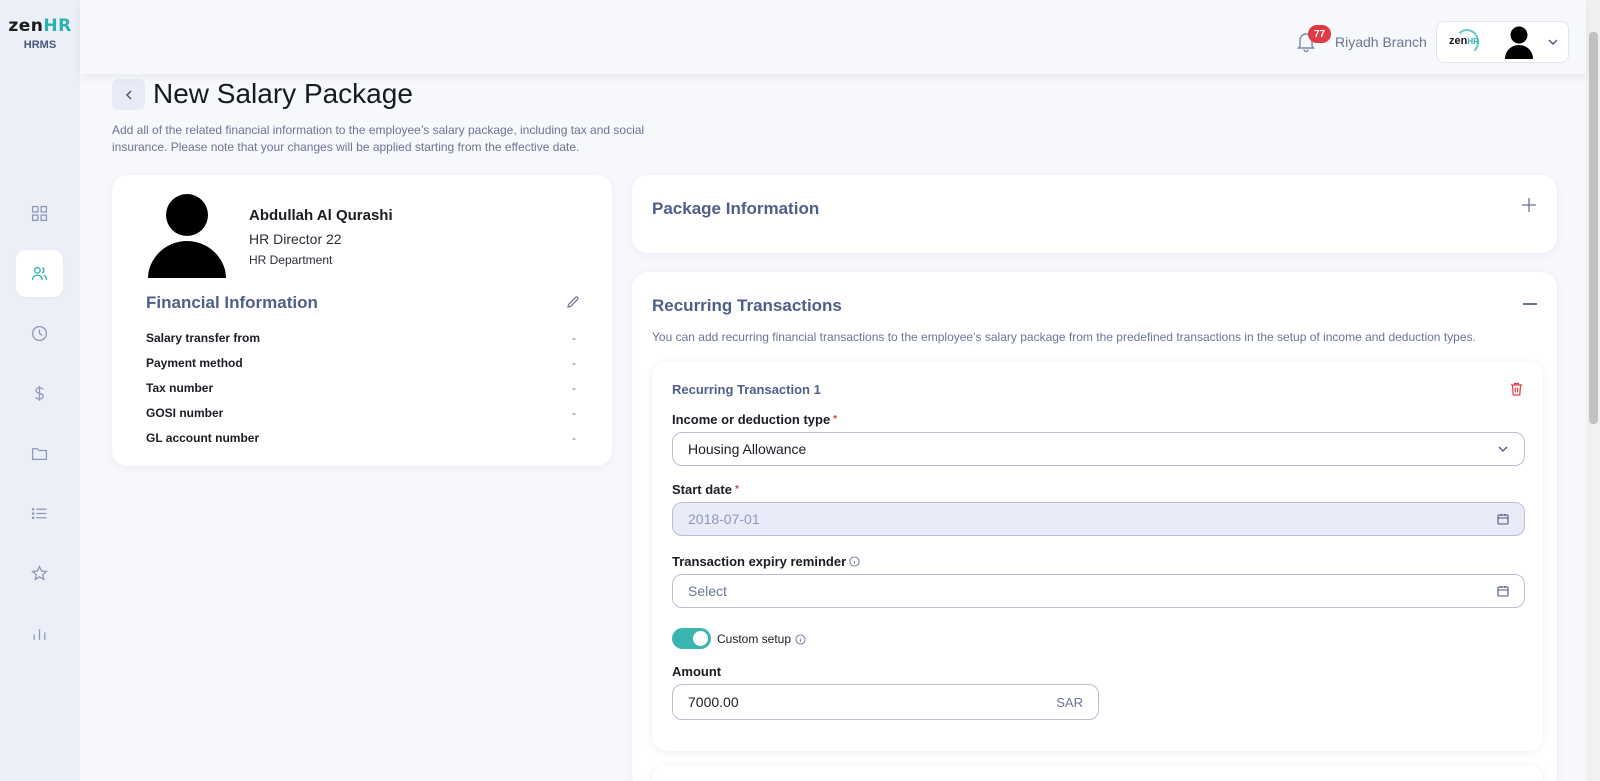 Image resolution: width=1600 pixels, height=781 pixels. What do you see at coordinates (746, 389) in the screenshot?
I see `transaction-title: Recurring Transaction 1` at bounding box center [746, 389].